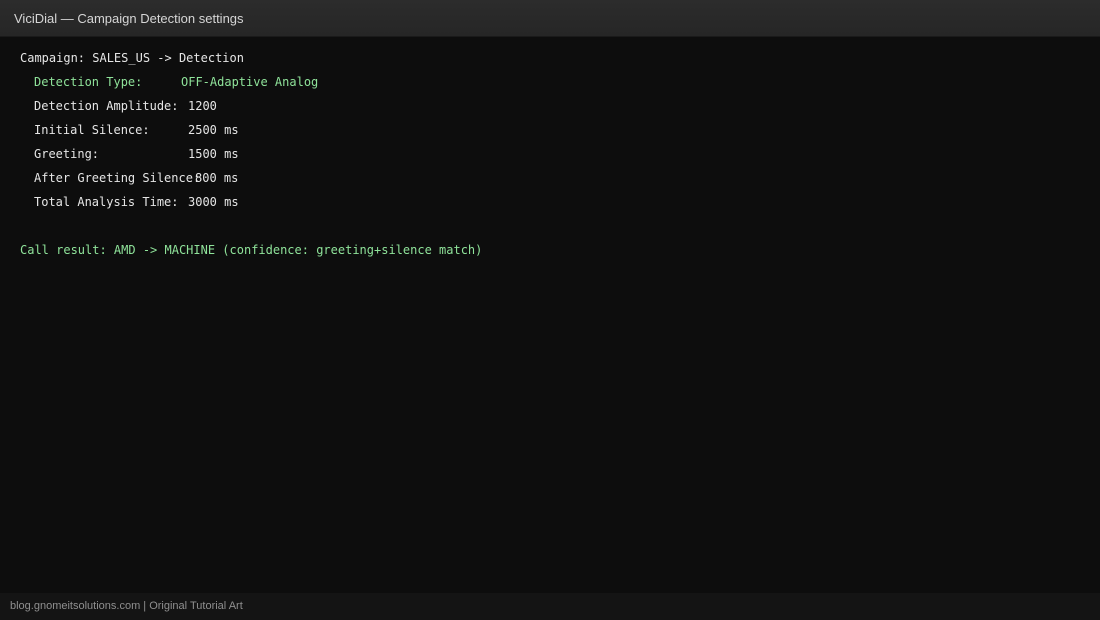 This screenshot has height=620, width=1100. What do you see at coordinates (213, 130) in the screenshot?
I see `setting-value: 2500 ms` at bounding box center [213, 130].